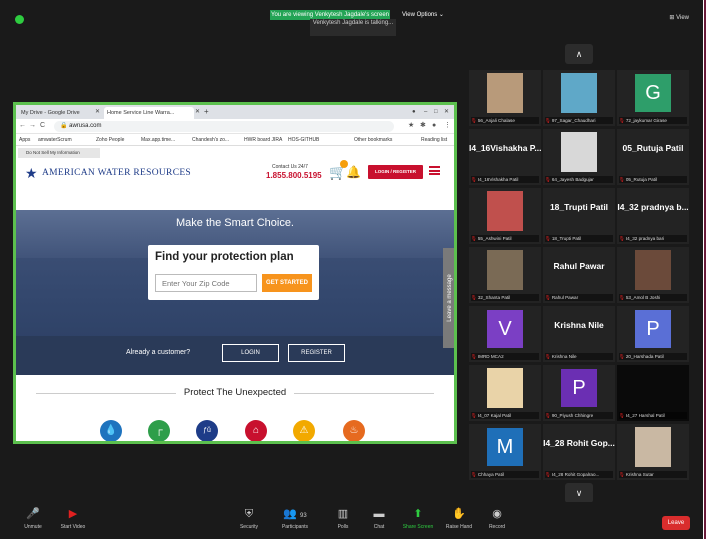  Describe the element at coordinates (73, 519) in the screenshot. I see `start-video-button: ▶ Start Video` at that location.